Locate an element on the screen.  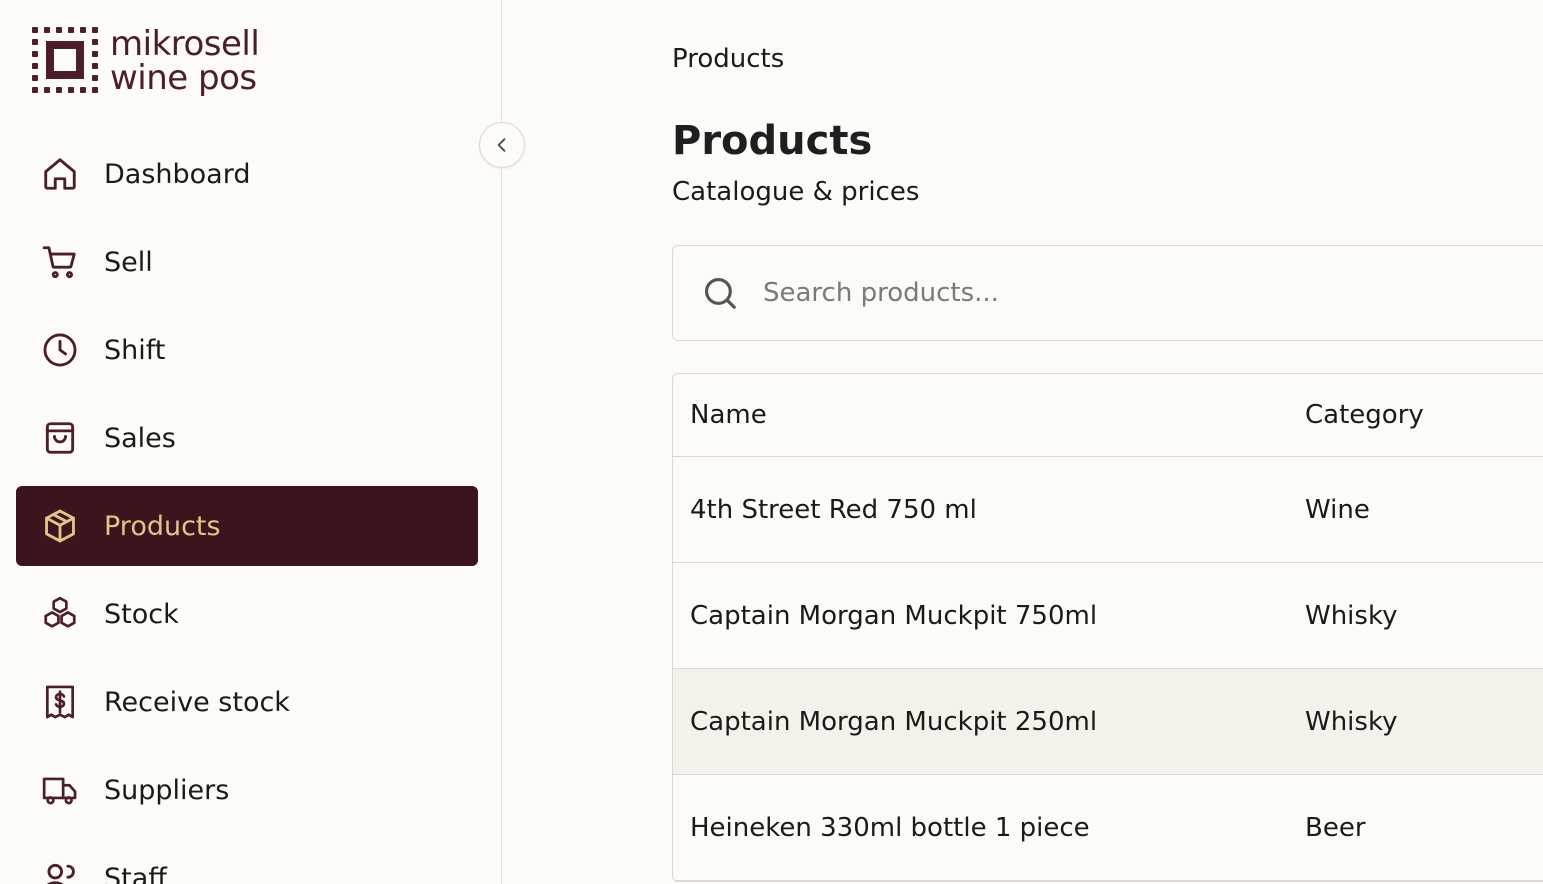
collapse-sidebar-button is located at coordinates (502, 145).